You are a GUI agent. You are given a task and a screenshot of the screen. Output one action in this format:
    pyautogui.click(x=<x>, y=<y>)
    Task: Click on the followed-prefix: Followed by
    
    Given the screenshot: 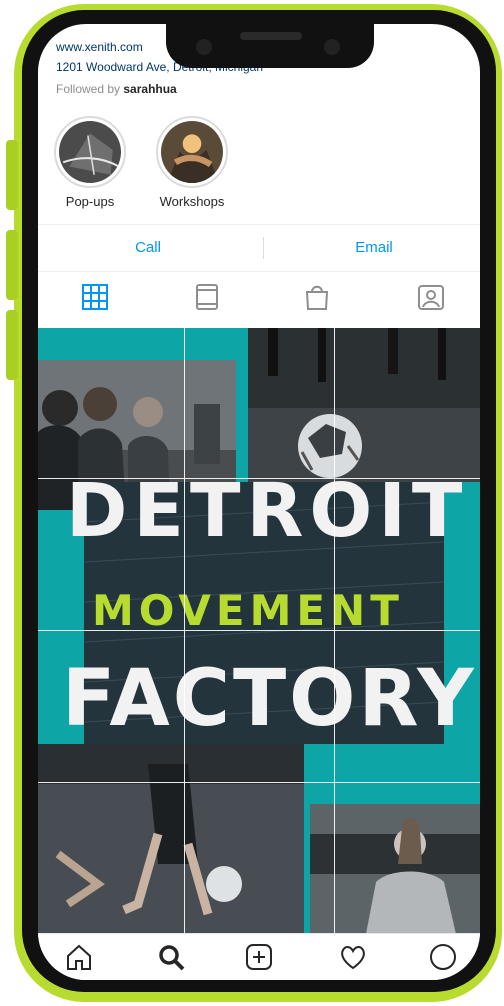 What is the action you would take?
    pyautogui.click(x=88, y=89)
    